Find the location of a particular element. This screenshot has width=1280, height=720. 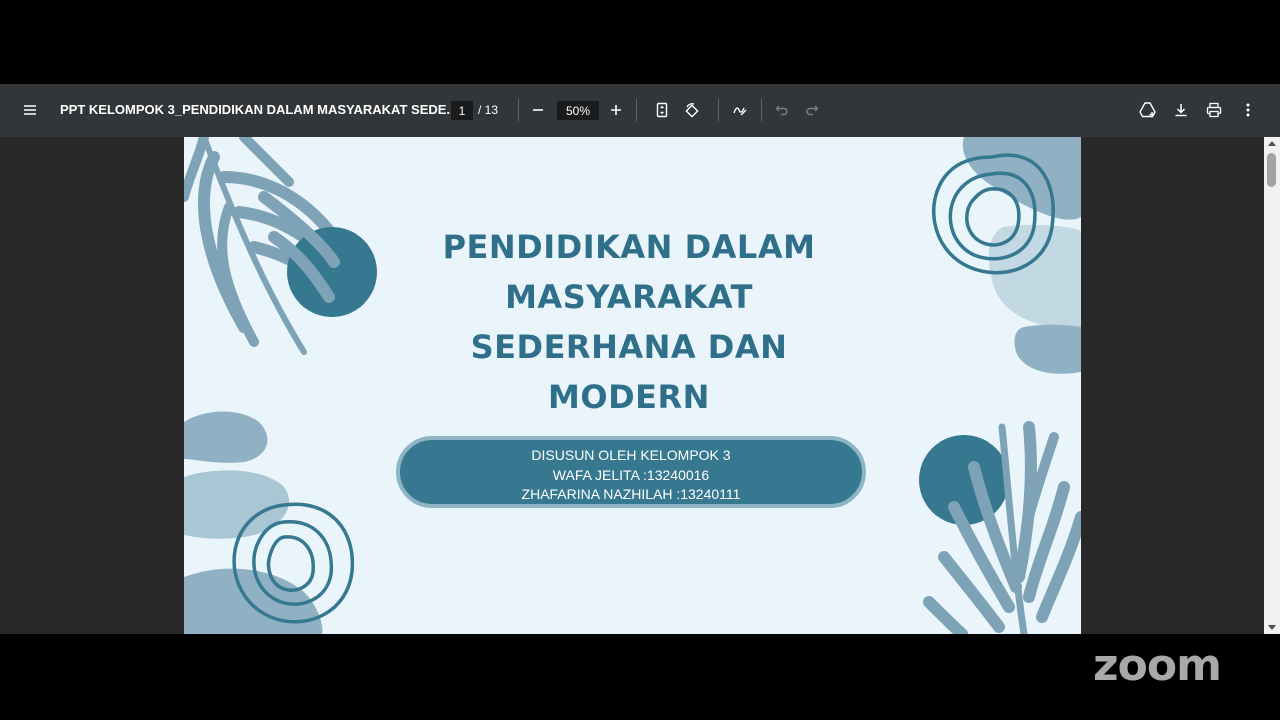

zoom-watermark-logo: zoom is located at coordinates (1157, 665).